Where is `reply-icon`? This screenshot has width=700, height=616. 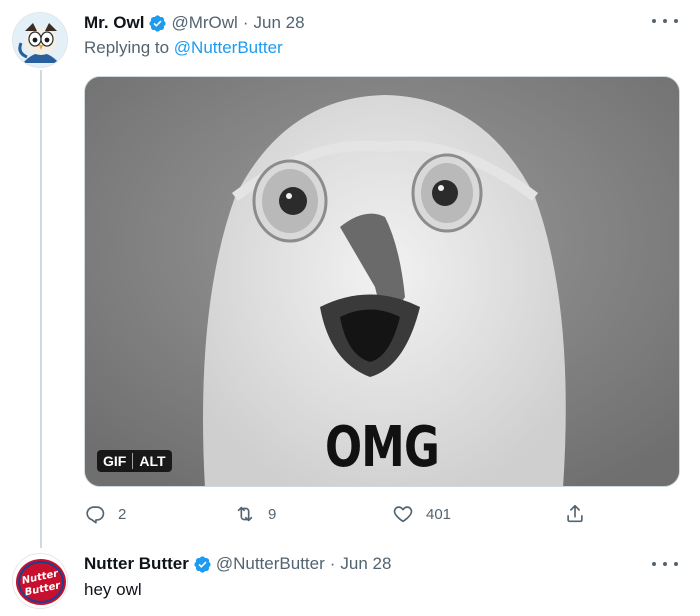 reply-icon is located at coordinates (95, 515).